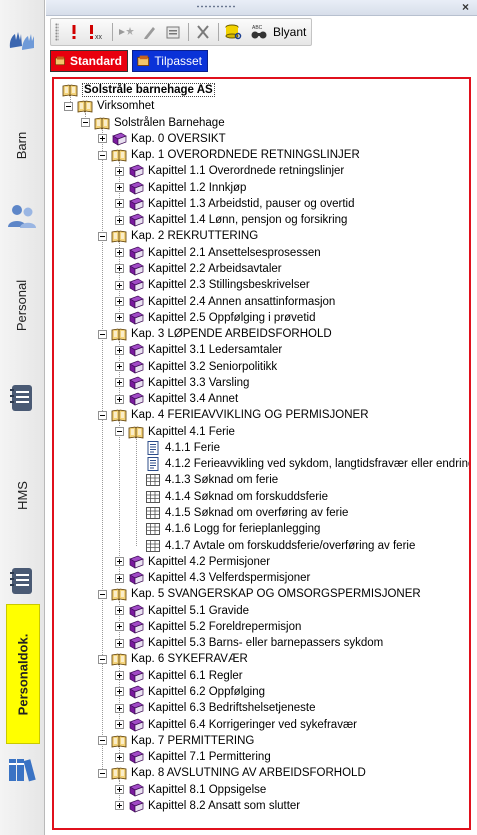 Image resolution: width=477 pixels, height=835 pixels. What do you see at coordinates (259, 594) in the screenshot?
I see `tree-node: Kap. 5 SVANGERSKAP OG OMSORGSPERMISJONER` at bounding box center [259, 594].